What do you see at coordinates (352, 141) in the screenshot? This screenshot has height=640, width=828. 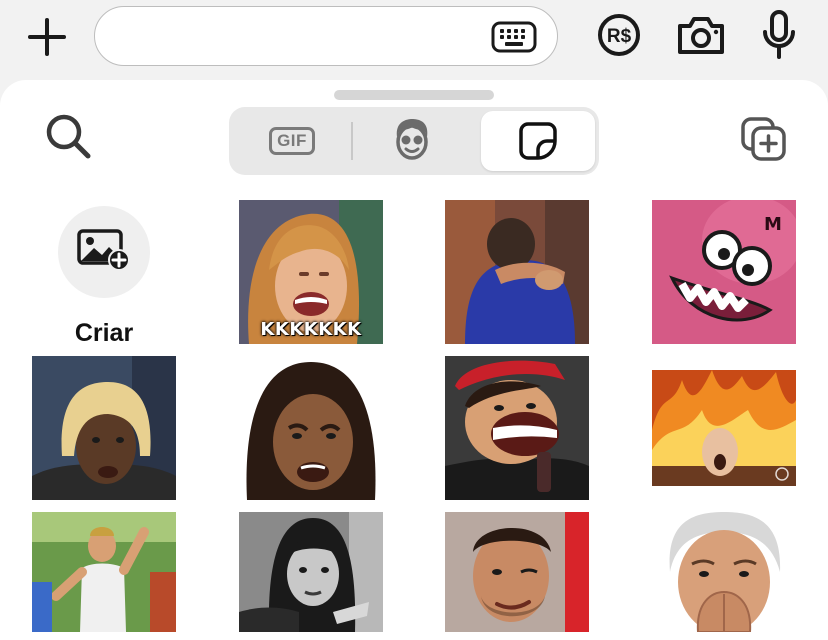 I see `tab-divider` at bounding box center [352, 141].